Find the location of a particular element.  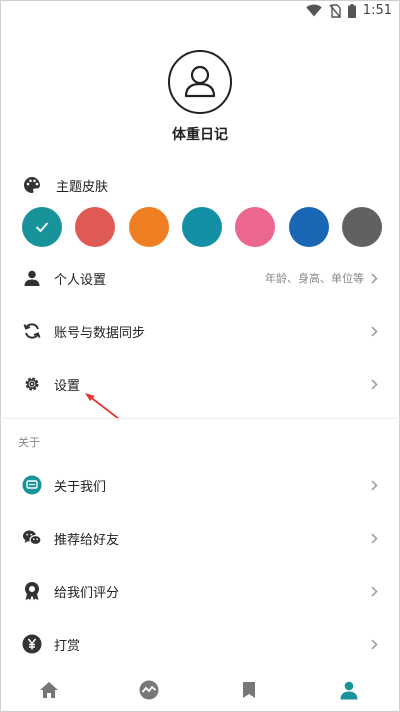

menu-about-us: 关于我们 is located at coordinates (200, 485).